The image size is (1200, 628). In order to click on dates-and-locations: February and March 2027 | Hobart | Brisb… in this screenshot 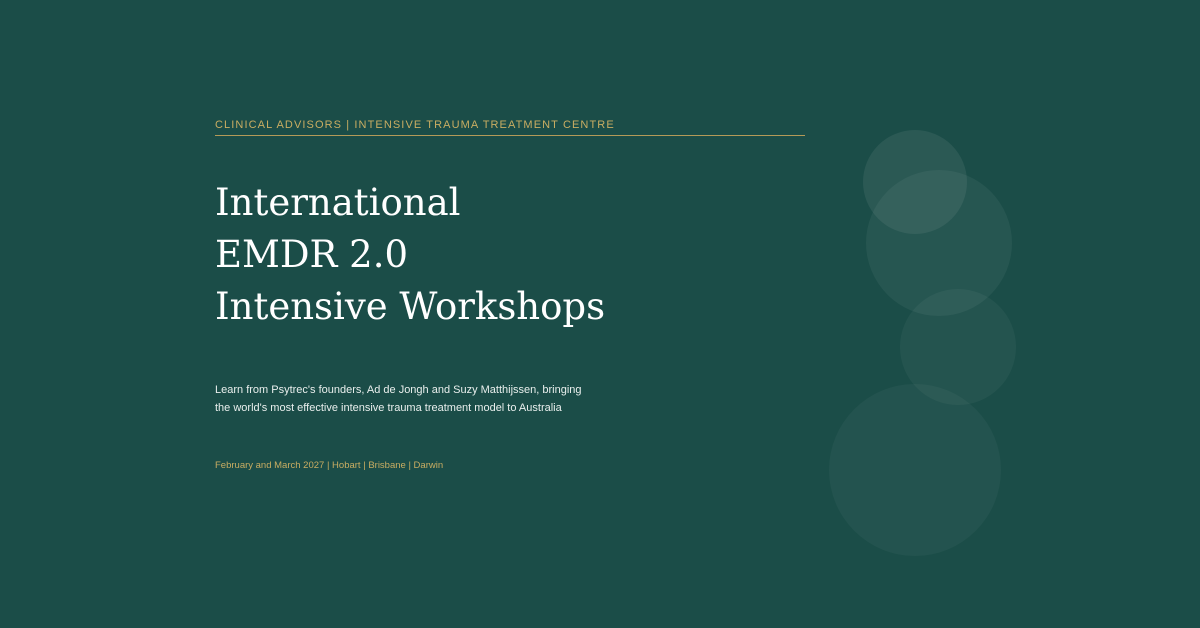, I will do `click(329, 465)`.